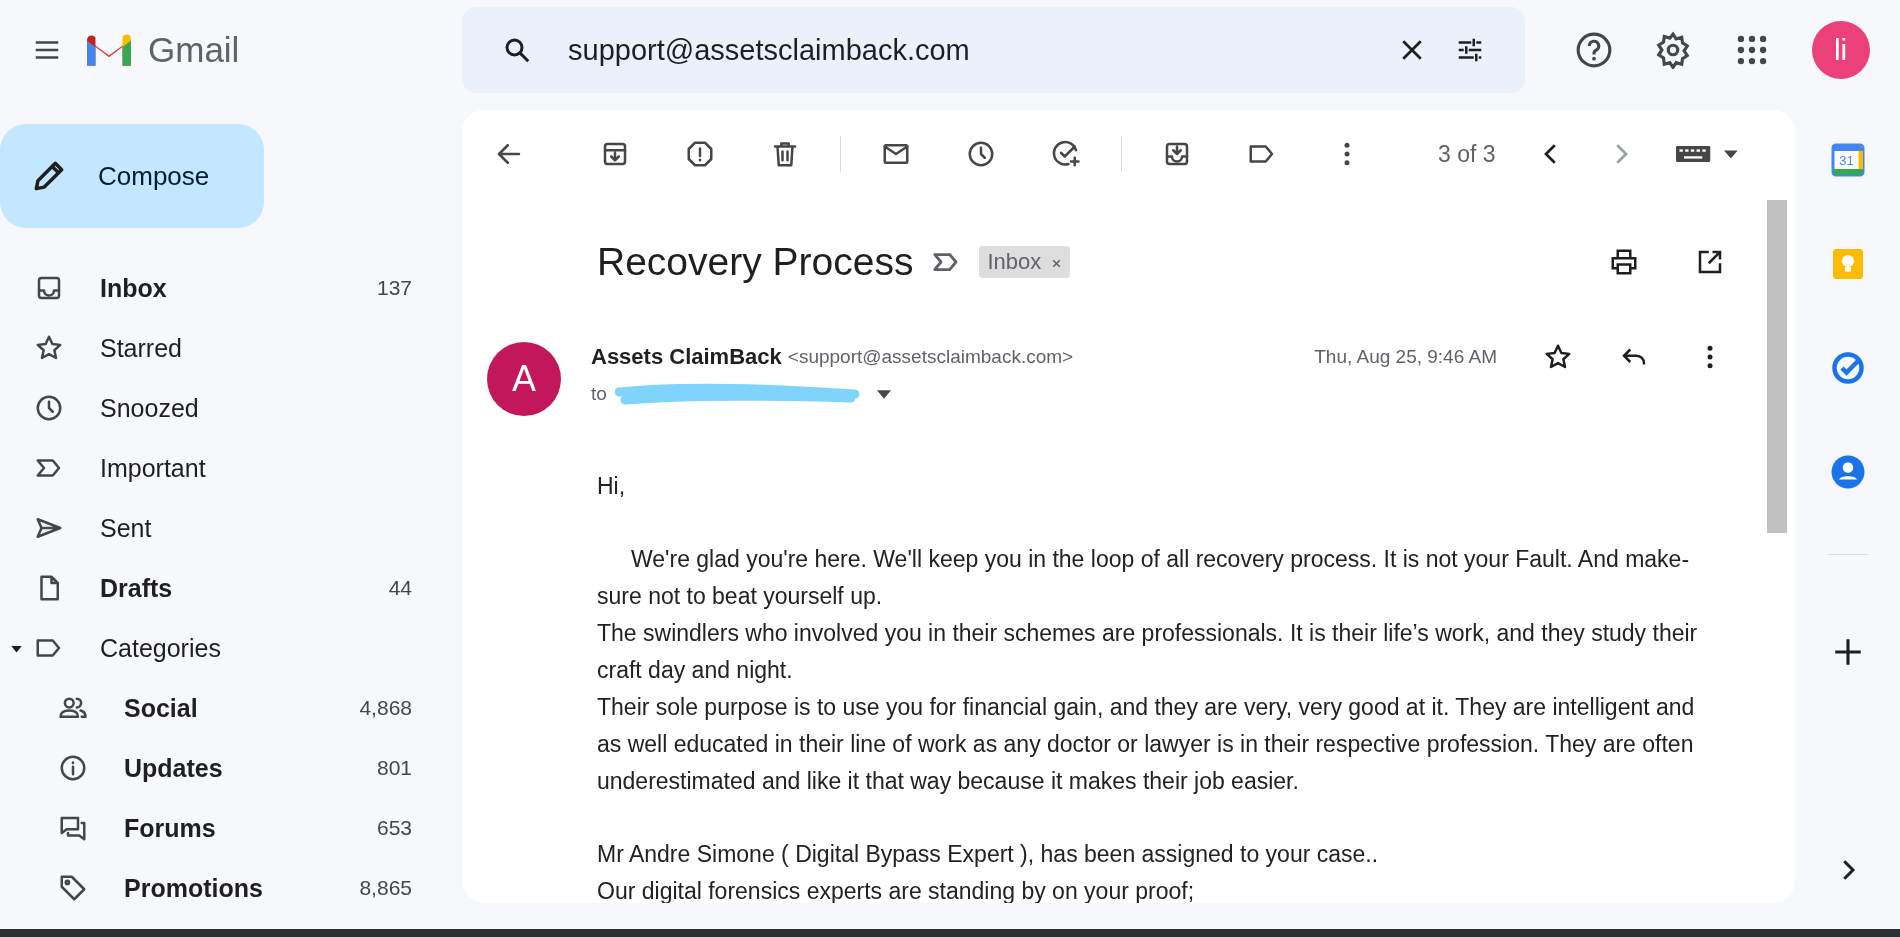 The image size is (1900, 937). I want to click on gmail-logo-icon, so click(109, 50).